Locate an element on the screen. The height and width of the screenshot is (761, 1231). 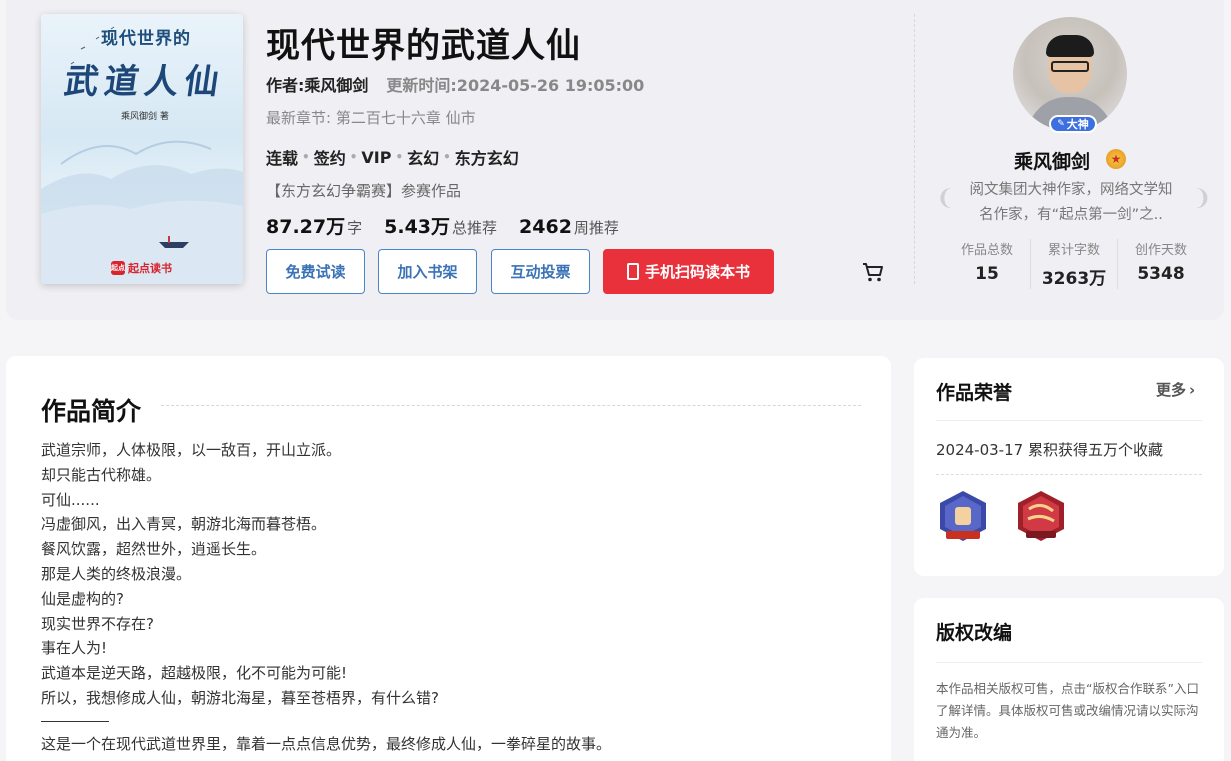
book-cover: 现代世界的 武道人仙 乘风御剑 著 起点 起点读书 is located at coordinates (142, 149).